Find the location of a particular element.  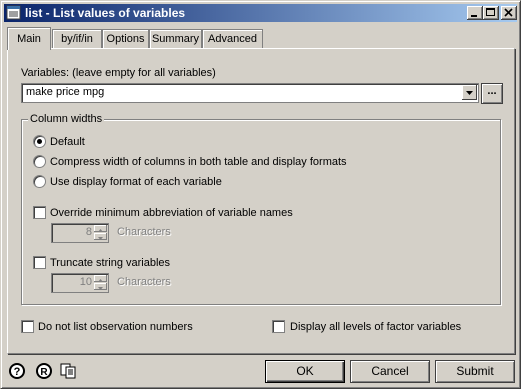

radio-selected-dot is located at coordinates (39, 141).